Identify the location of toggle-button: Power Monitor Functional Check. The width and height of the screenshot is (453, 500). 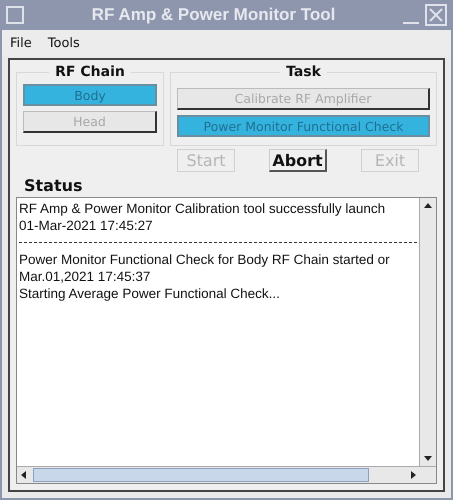
(303, 126).